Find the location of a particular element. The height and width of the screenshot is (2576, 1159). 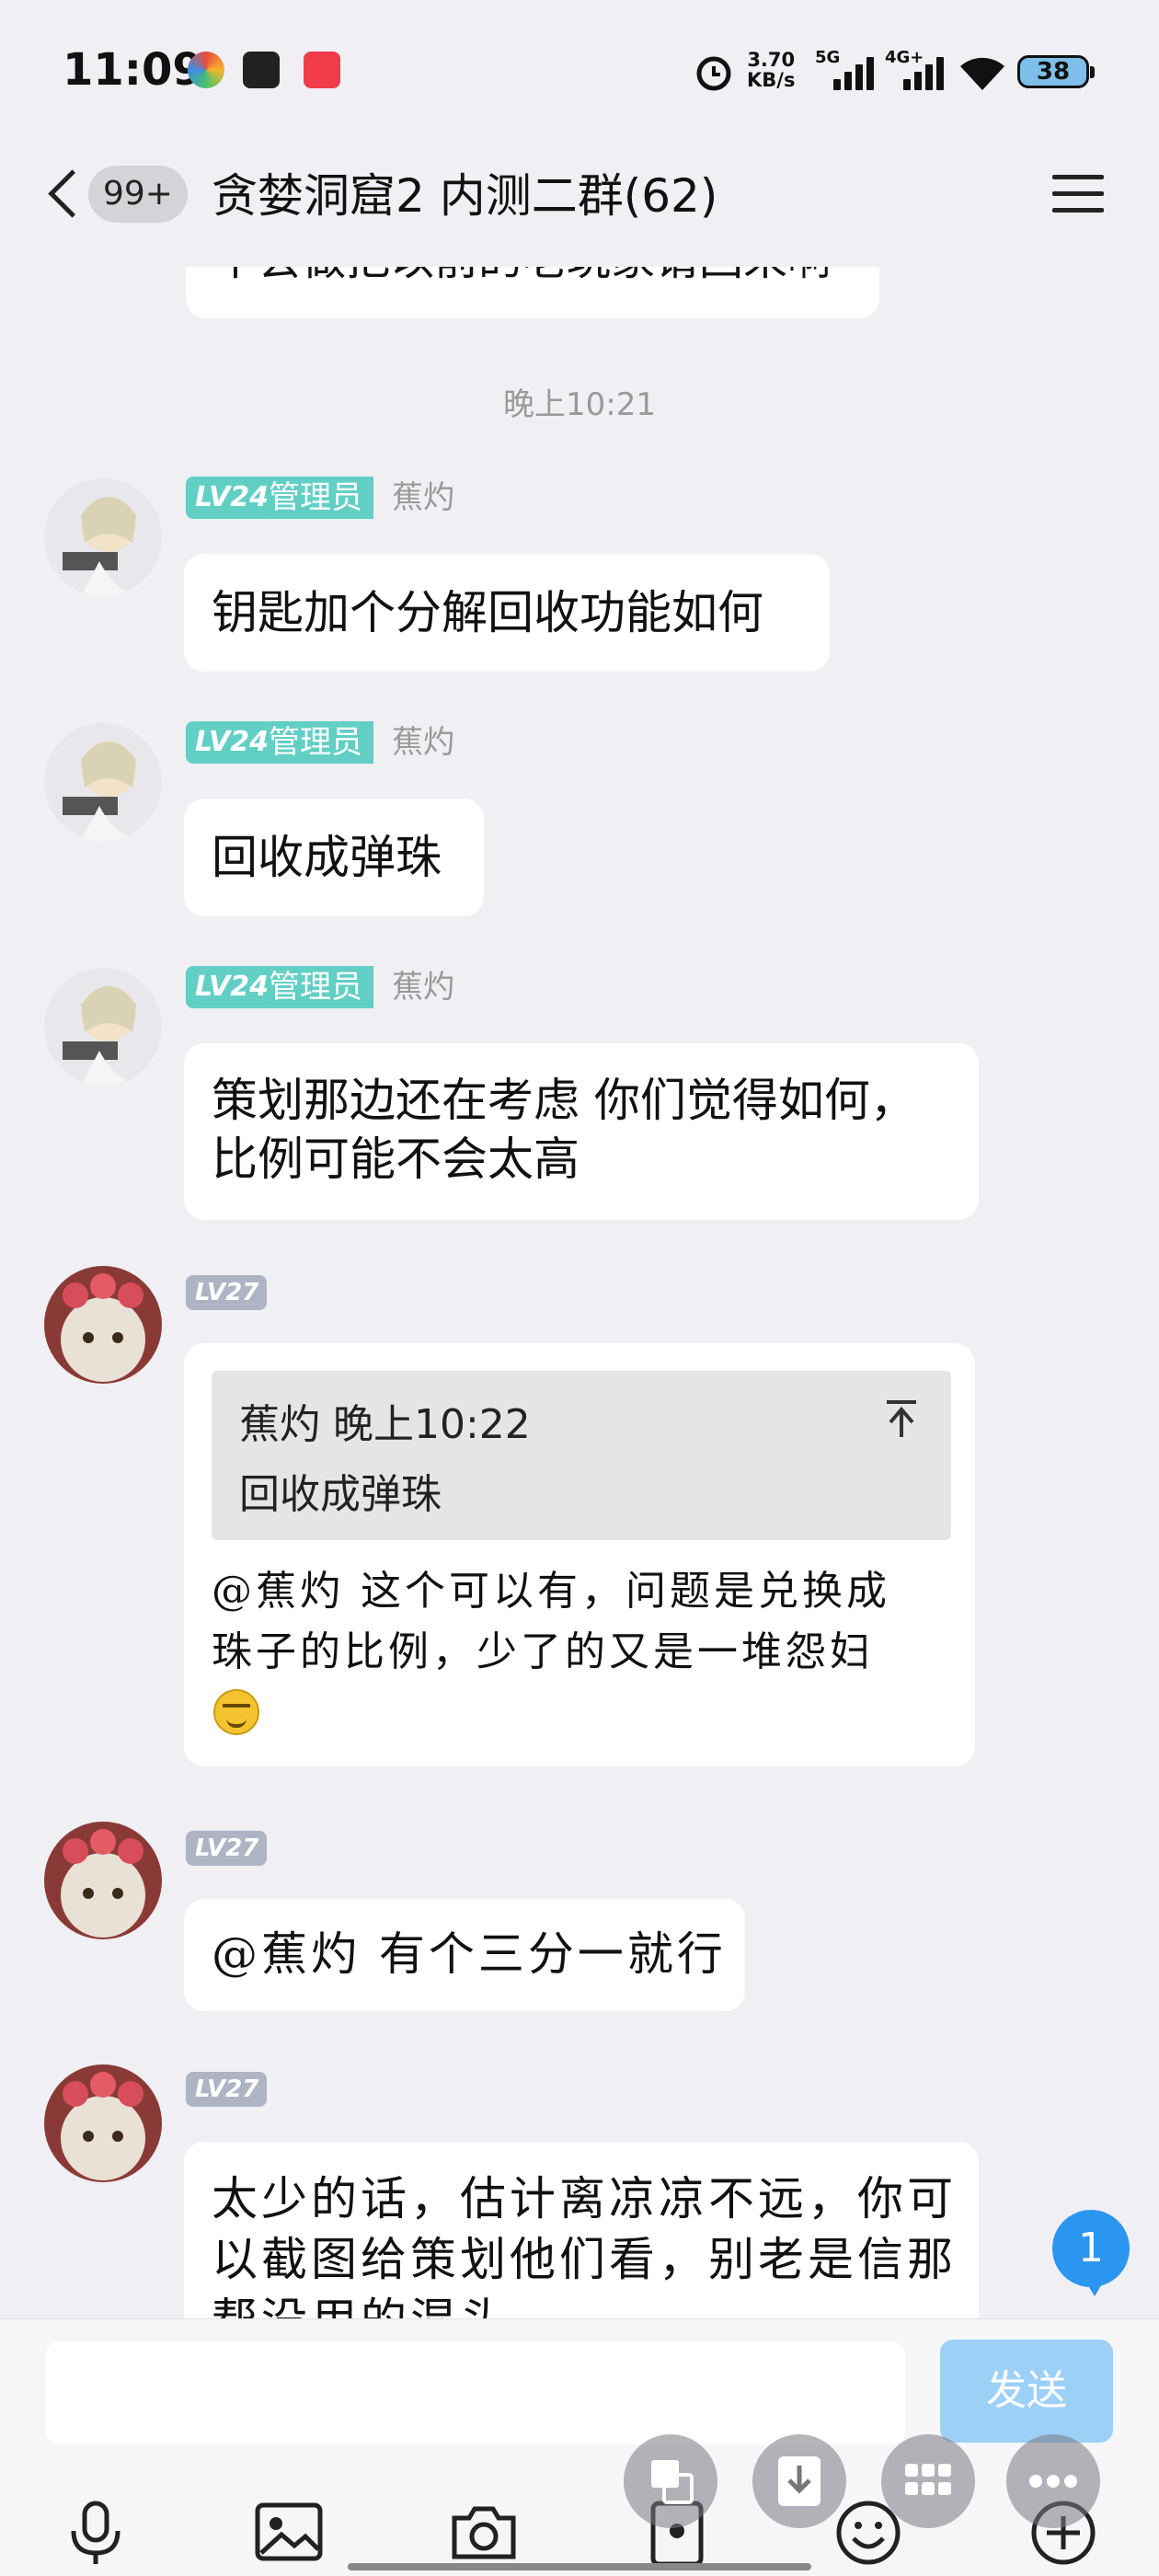

message-bubble: 策划那边还在考虑 你们觉得如何， 比例可能不会太高 is located at coordinates (581, 1131).